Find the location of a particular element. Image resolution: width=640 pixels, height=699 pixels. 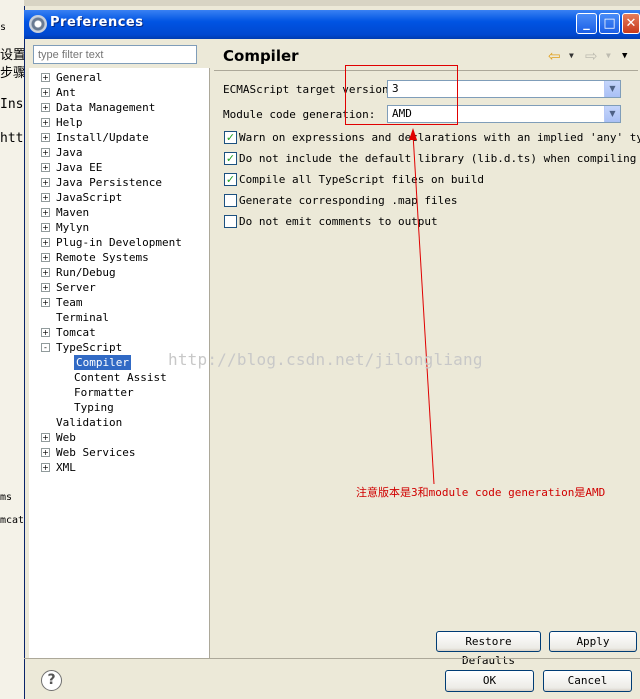

arrow-head is located at coordinates (413, 134).